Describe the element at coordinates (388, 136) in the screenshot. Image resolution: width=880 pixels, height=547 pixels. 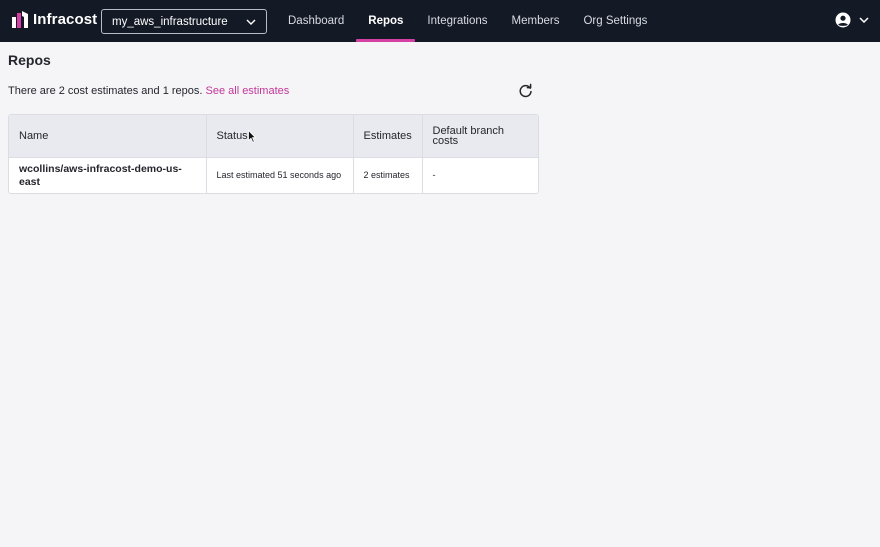
I see `header-estimates: Estimates` at that location.